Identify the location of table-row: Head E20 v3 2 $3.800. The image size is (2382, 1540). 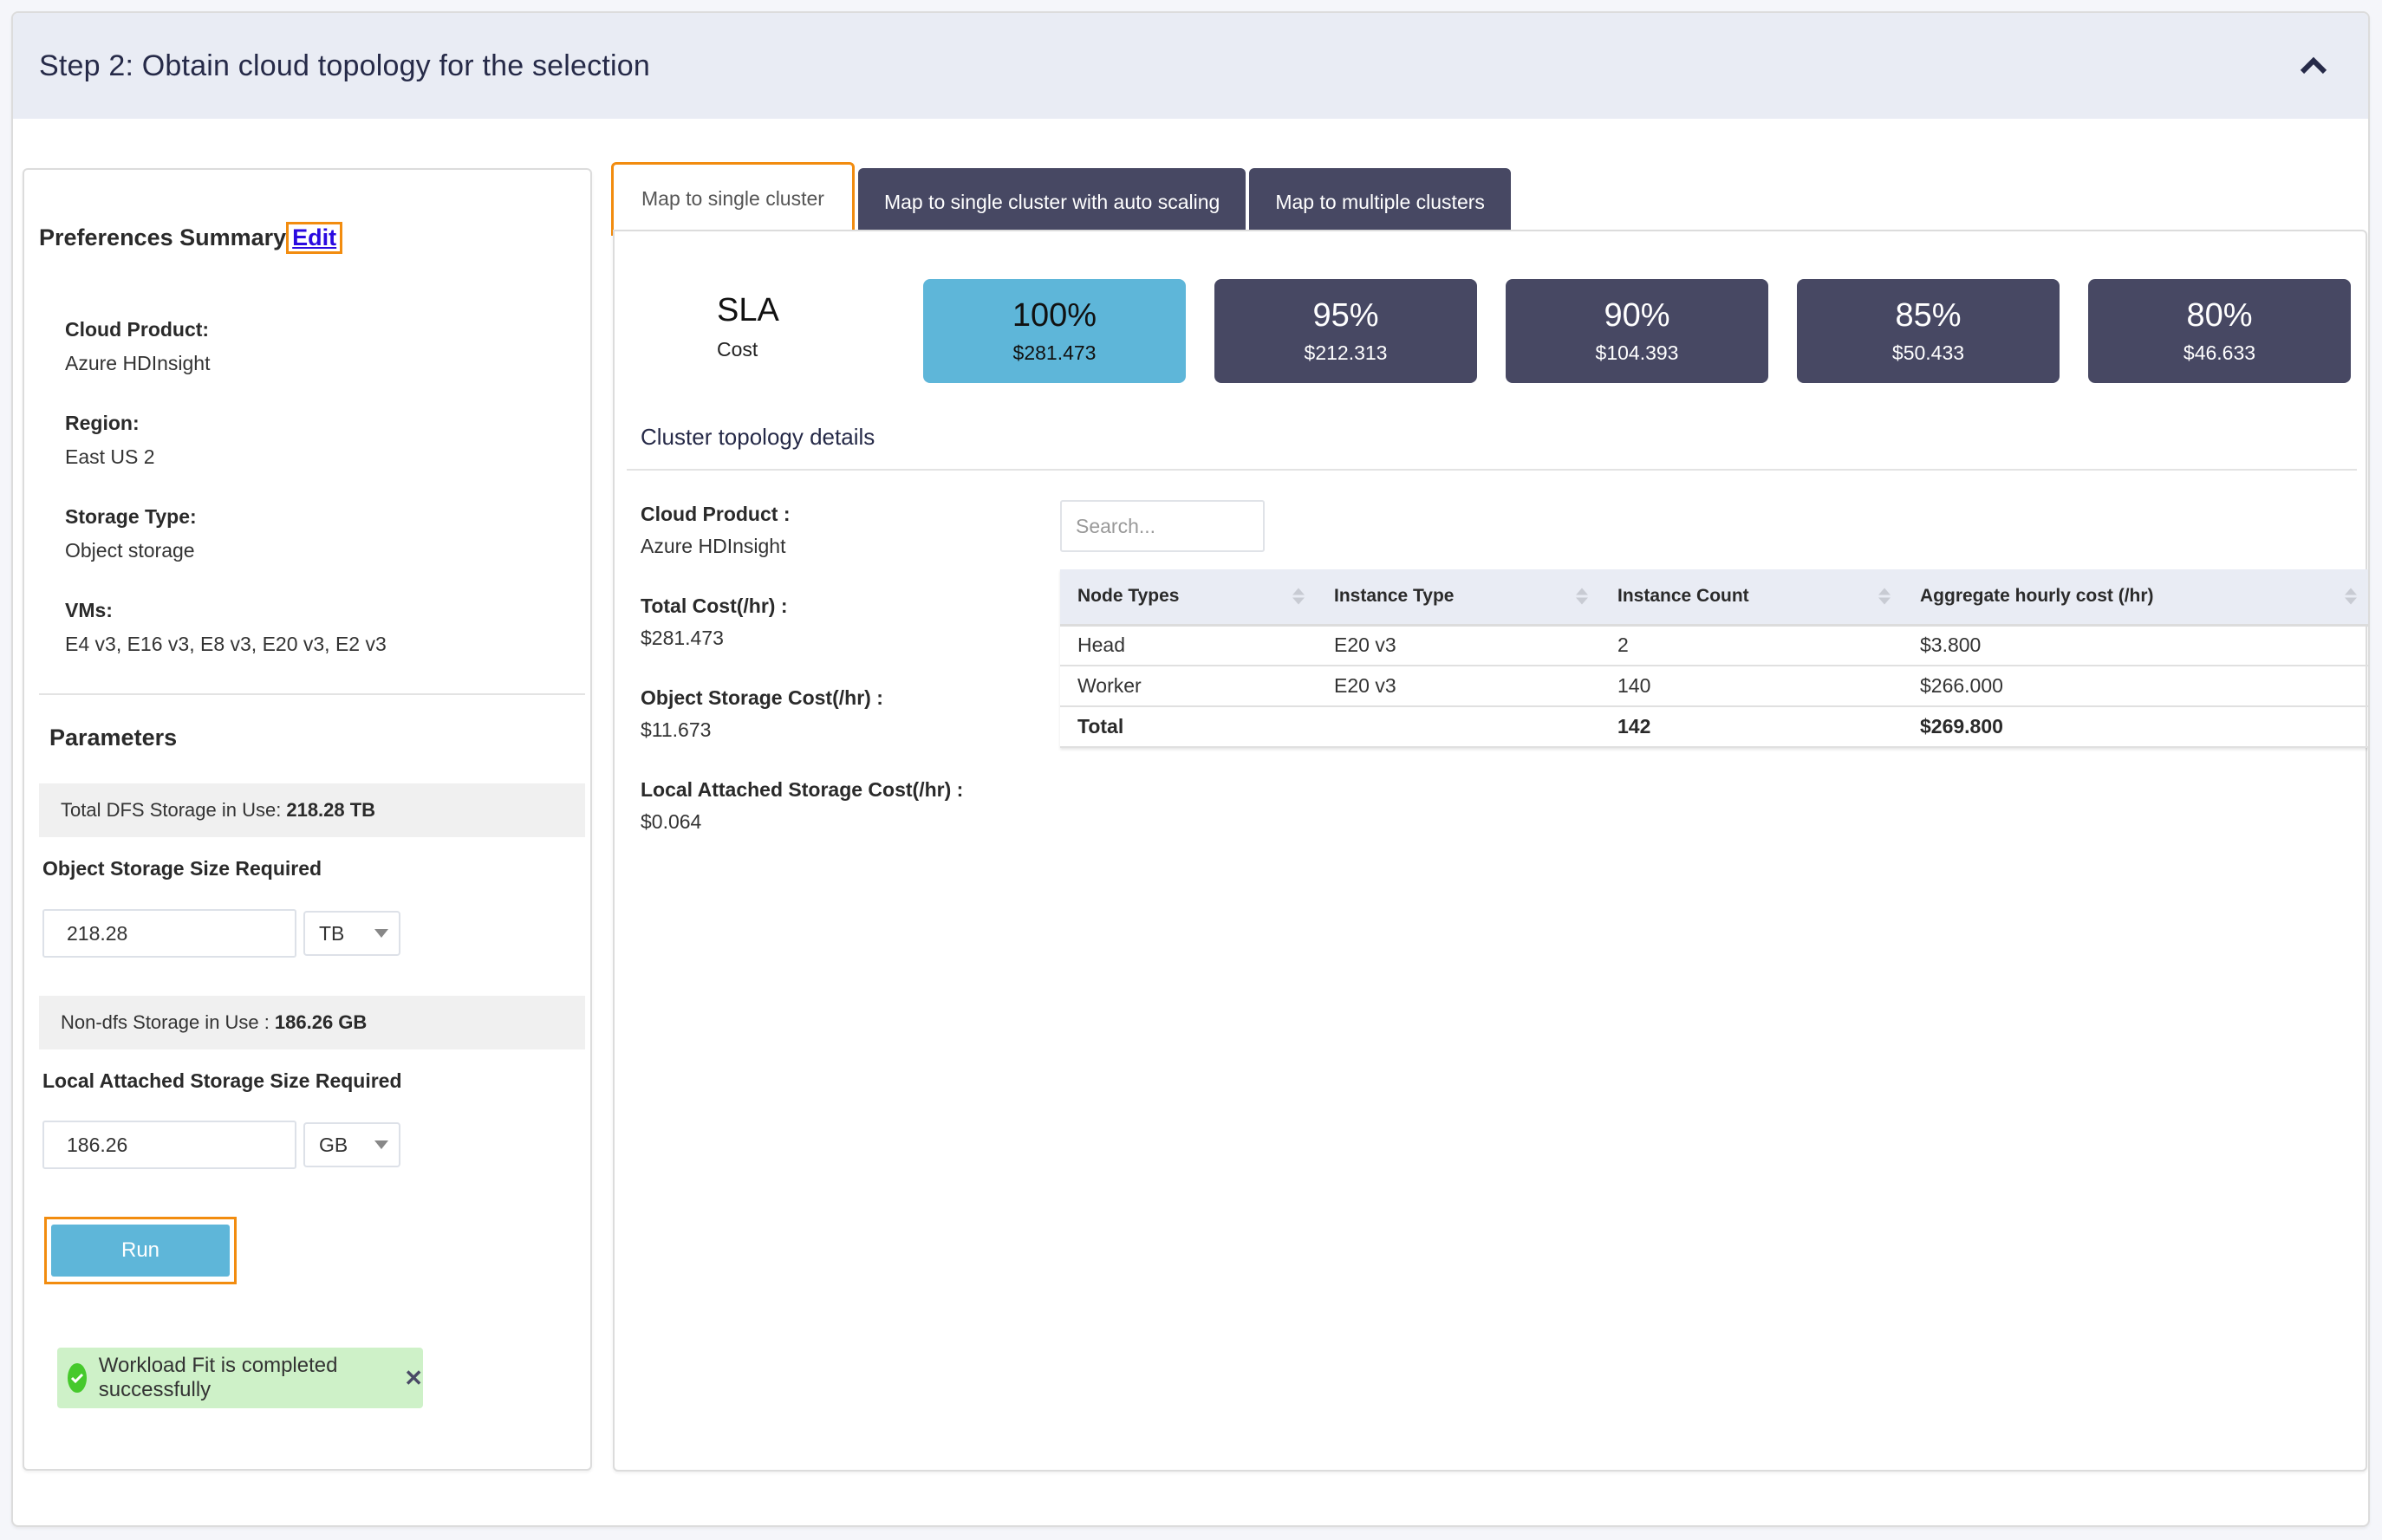
(1714, 646).